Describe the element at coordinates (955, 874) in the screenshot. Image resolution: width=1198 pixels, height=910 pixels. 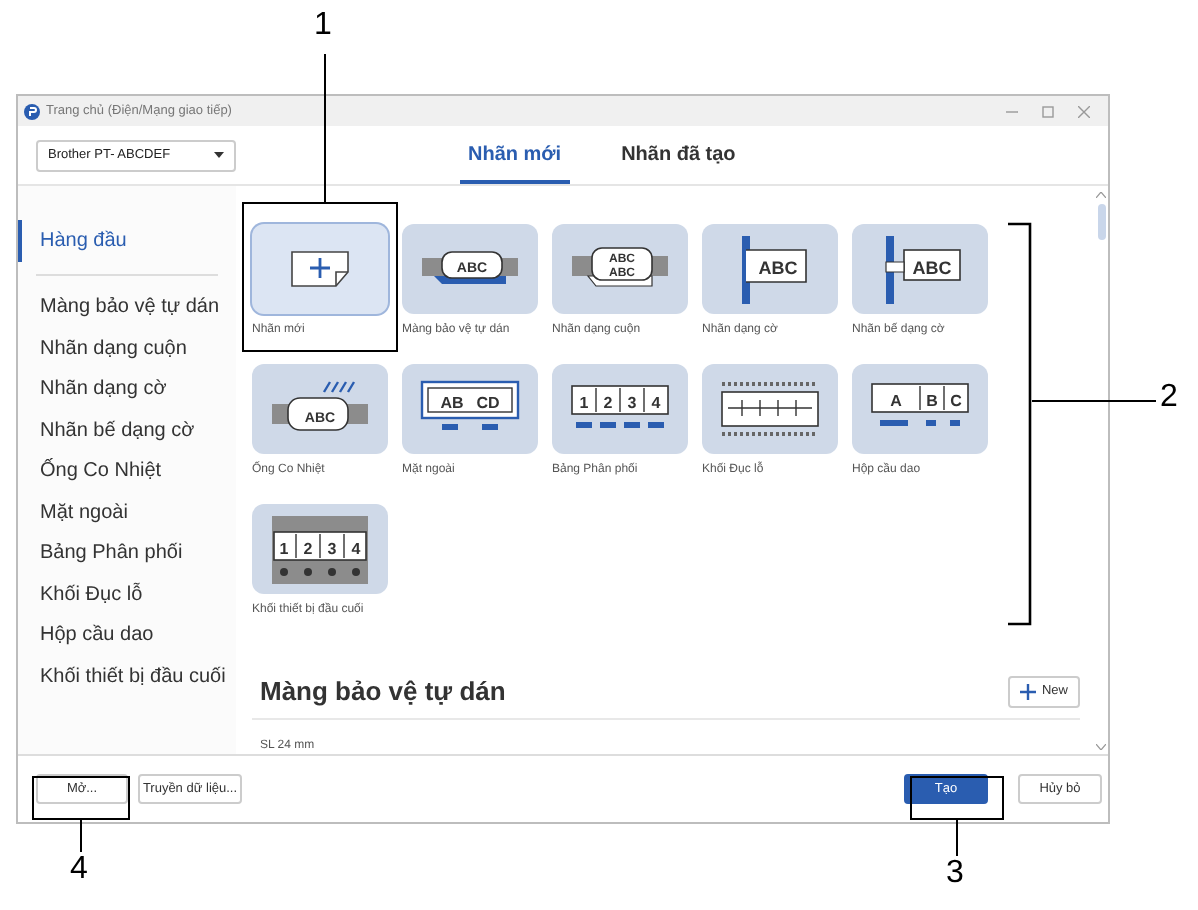
I see `callout-number: 3` at that location.